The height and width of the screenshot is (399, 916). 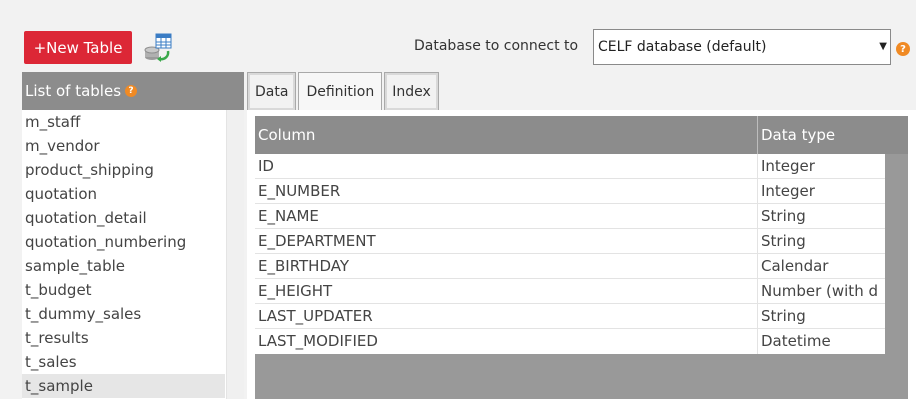 I want to click on table-list-item: m_vendor, so click(x=123, y=146).